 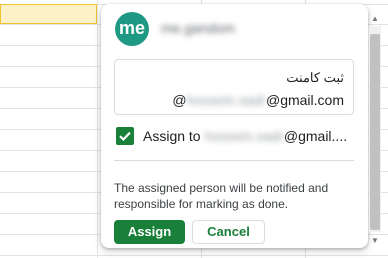 What do you see at coordinates (198, 28) in the screenshot?
I see `author-name-redacted: me.gandom` at bounding box center [198, 28].